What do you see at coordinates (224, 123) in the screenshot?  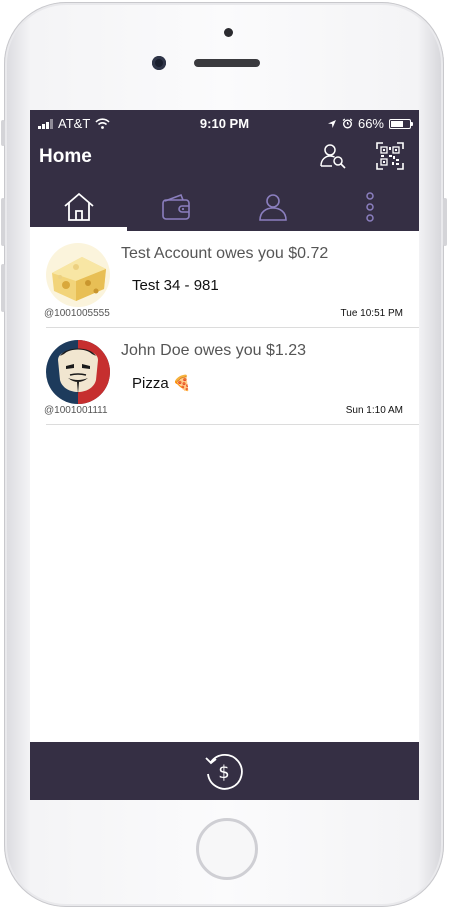 I see `status-bar: AT&T 9:10 PM 66%` at bounding box center [224, 123].